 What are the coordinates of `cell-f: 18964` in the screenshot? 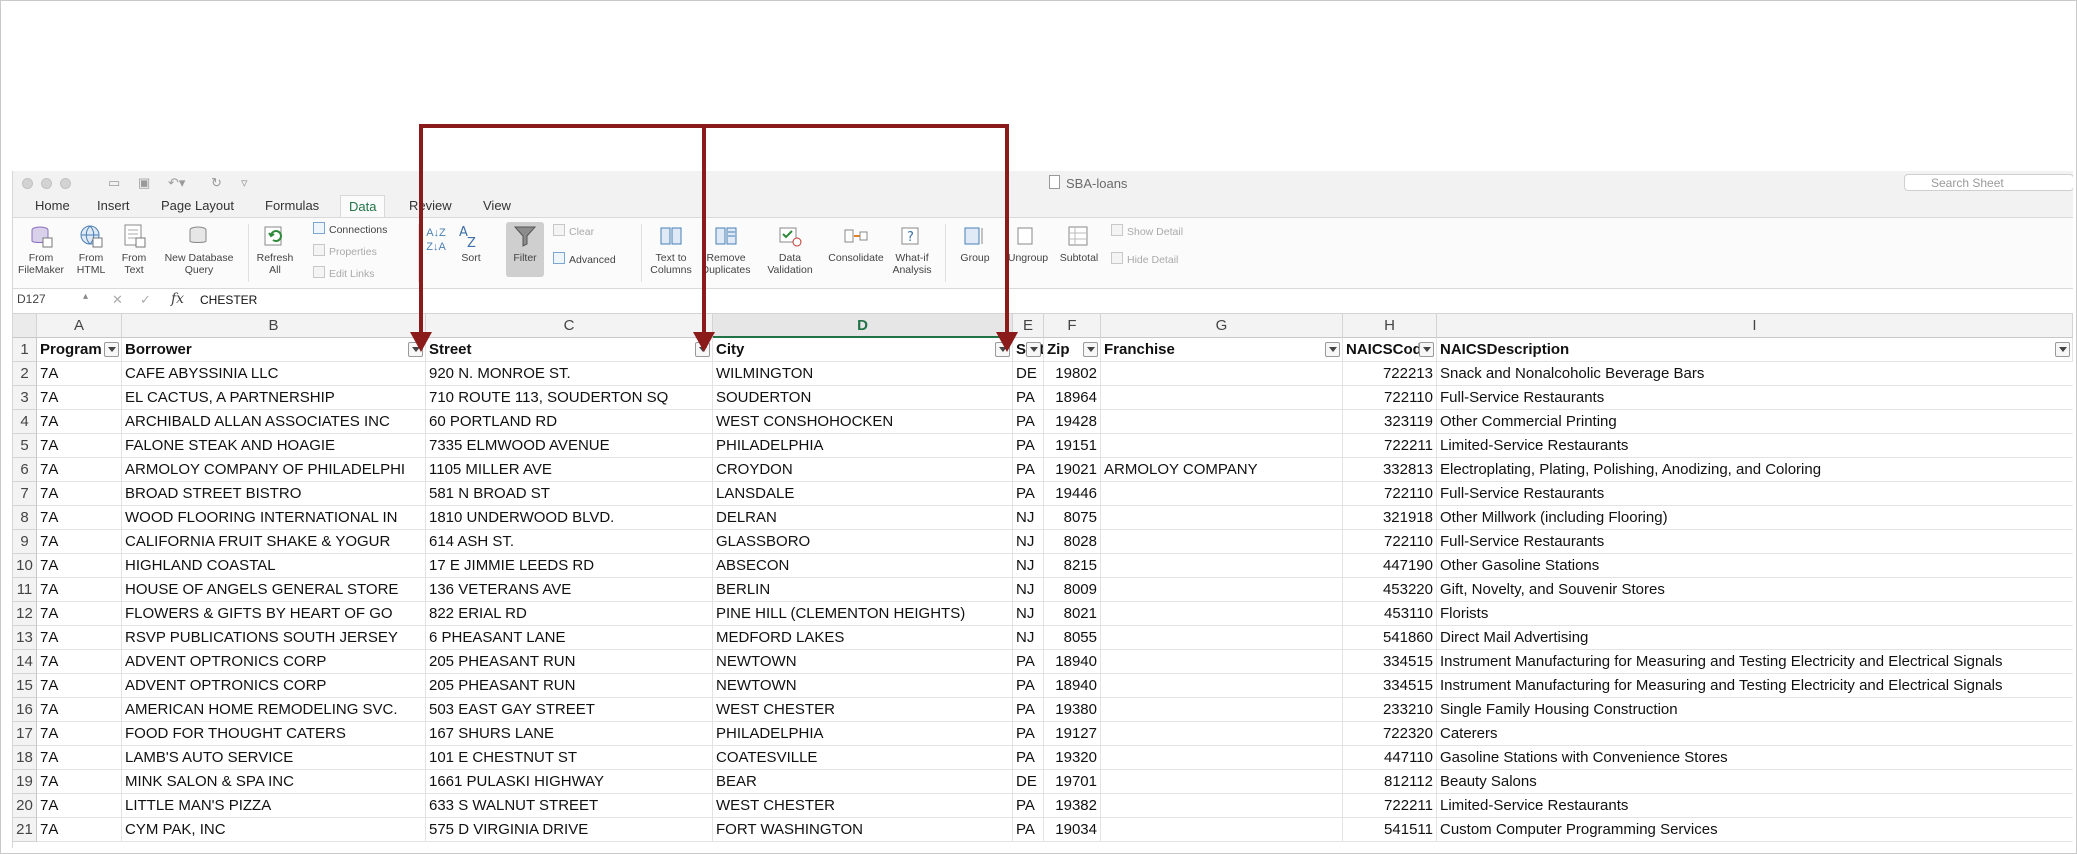 It's located at (1072, 398).